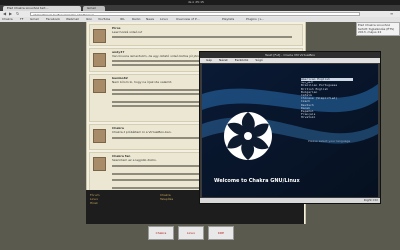 This screenshot has height=250, width=400. Describe the element at coordinates (290, 200) in the screenshot. I see `vbox-statusbar: Right Ctrl` at that location.